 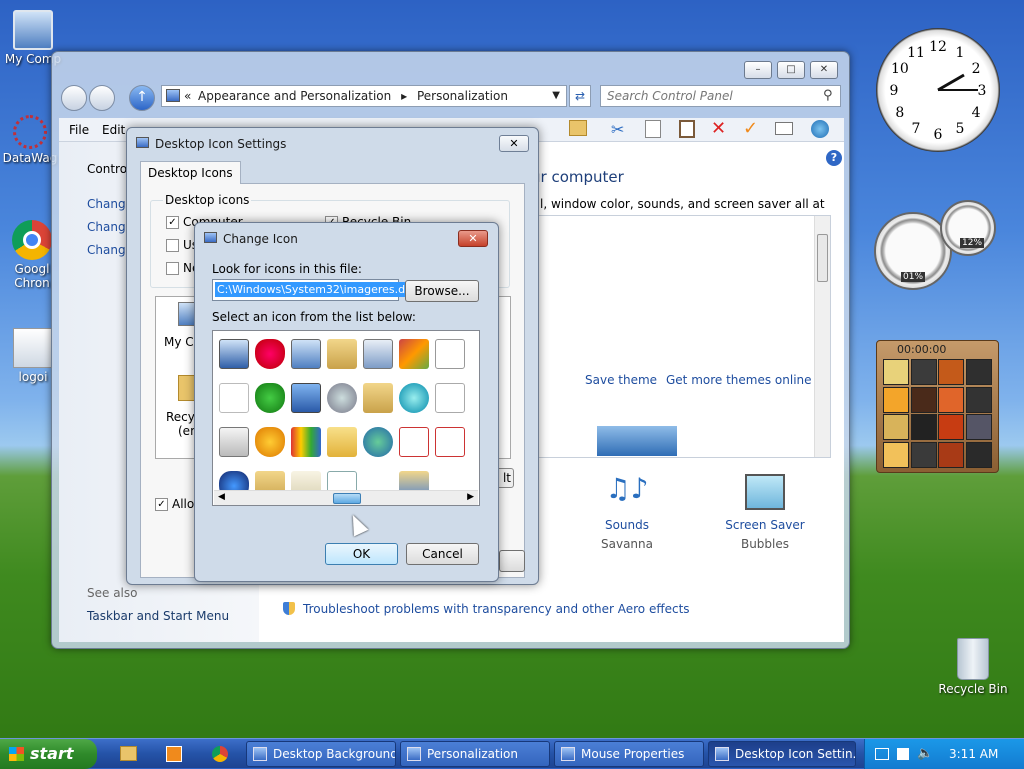 What do you see at coordinates (79, 130) in the screenshot?
I see `menu-file: File` at bounding box center [79, 130].